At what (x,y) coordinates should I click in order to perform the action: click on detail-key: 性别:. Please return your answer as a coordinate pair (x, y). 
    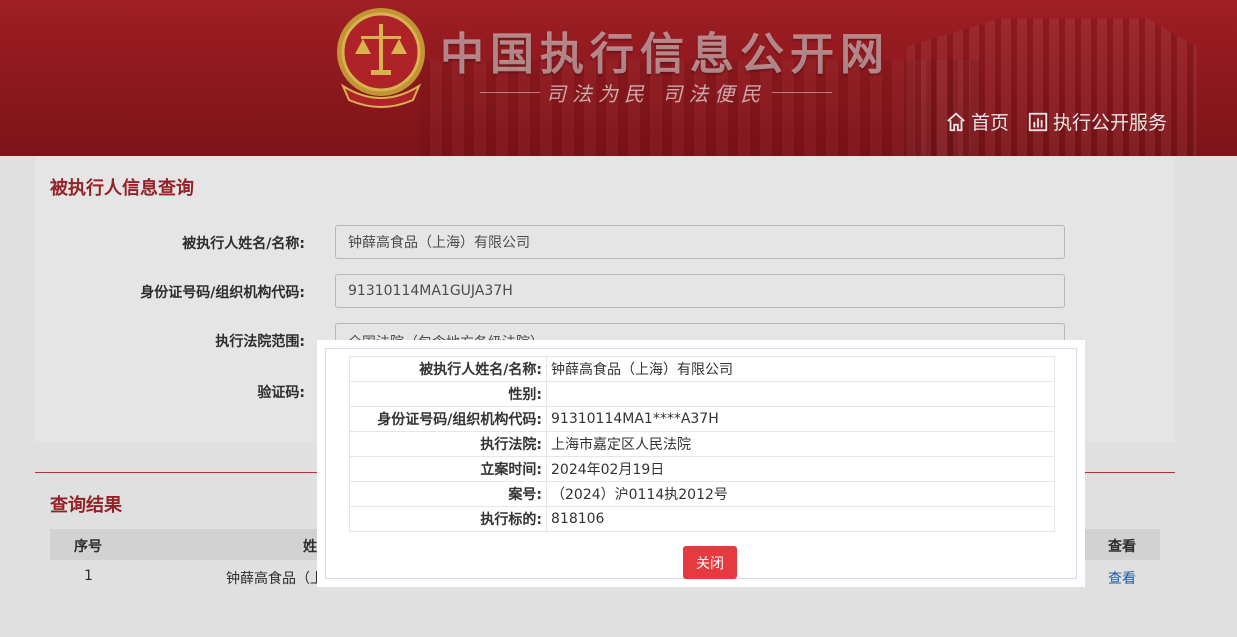
    Looking at the image, I should click on (448, 394).